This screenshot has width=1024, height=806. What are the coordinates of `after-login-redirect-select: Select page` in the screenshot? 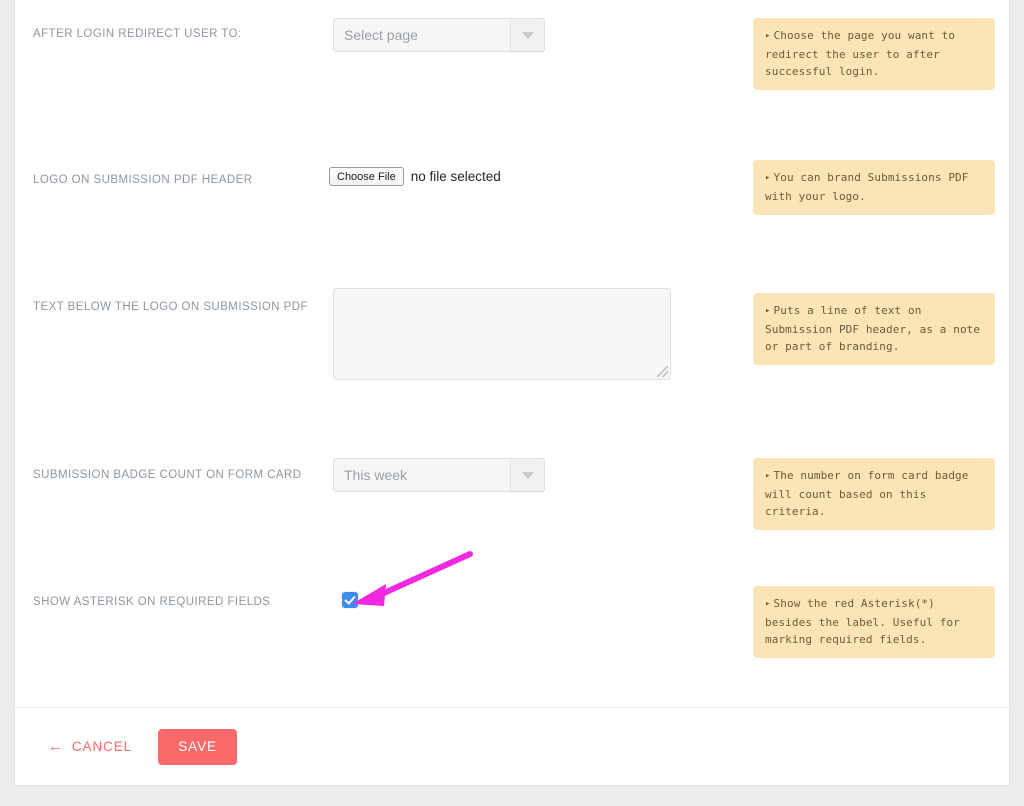 It's located at (439, 35).